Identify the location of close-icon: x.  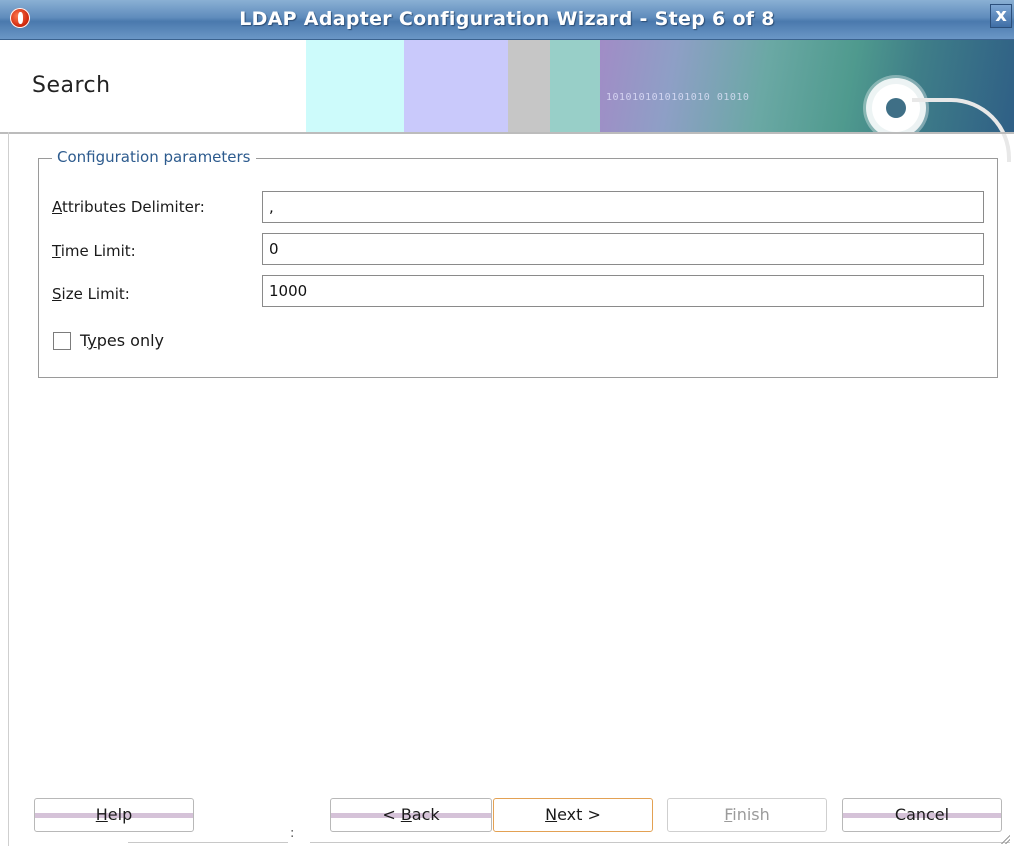
(1001, 16).